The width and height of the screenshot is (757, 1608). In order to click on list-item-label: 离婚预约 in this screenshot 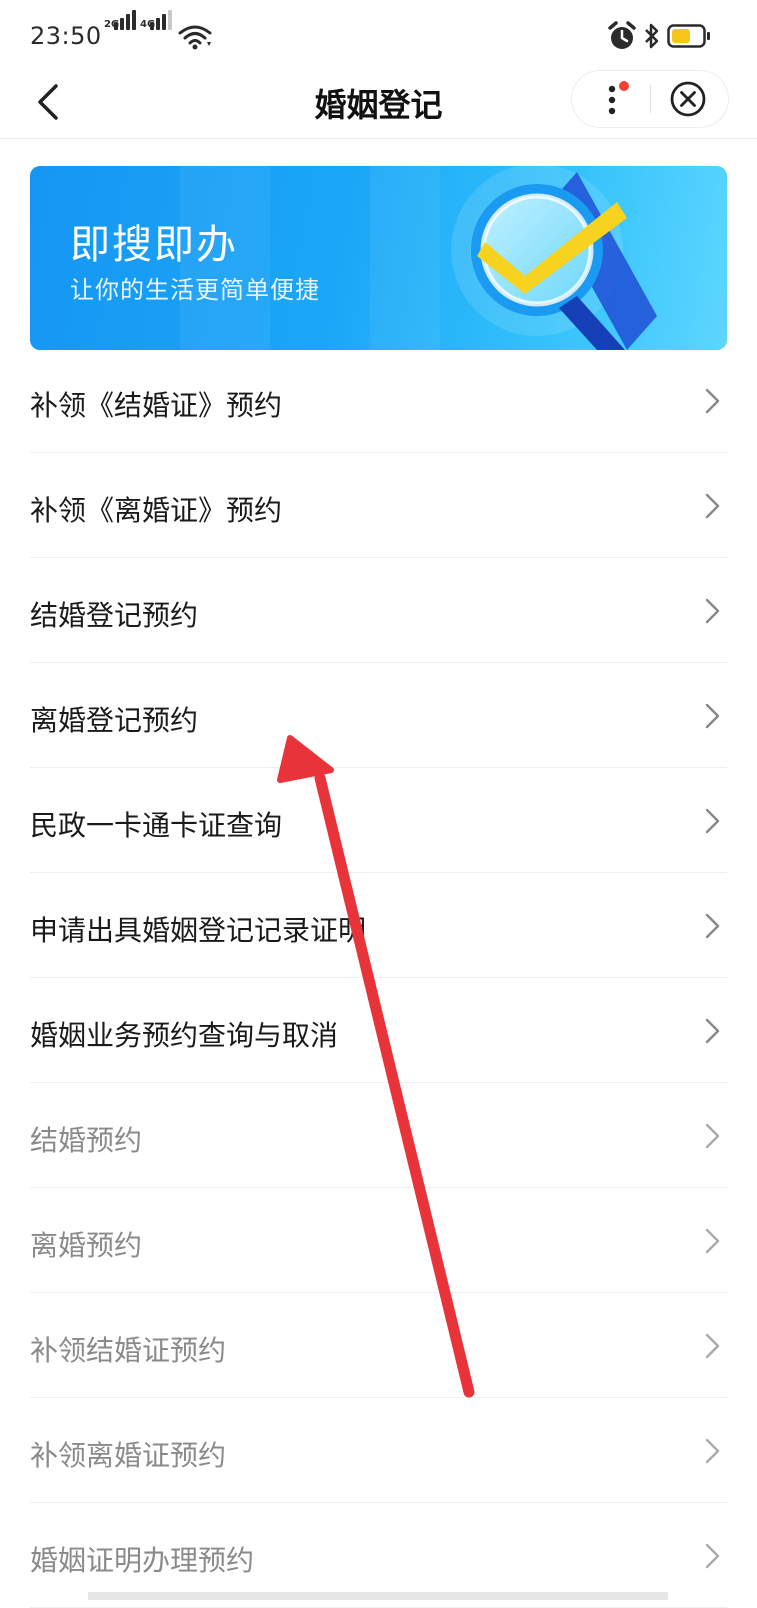, I will do `click(86, 1245)`.